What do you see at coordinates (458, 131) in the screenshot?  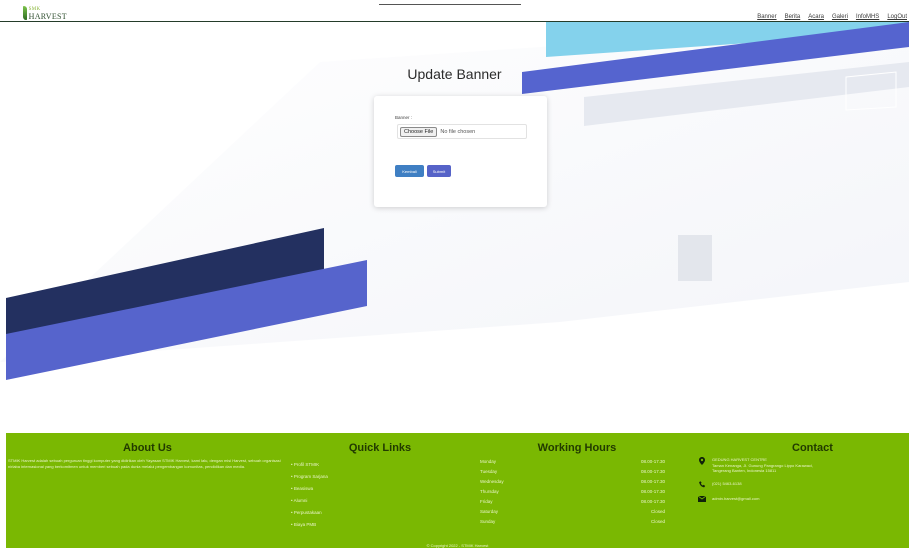 I see `file-status-text: No file chosen` at bounding box center [458, 131].